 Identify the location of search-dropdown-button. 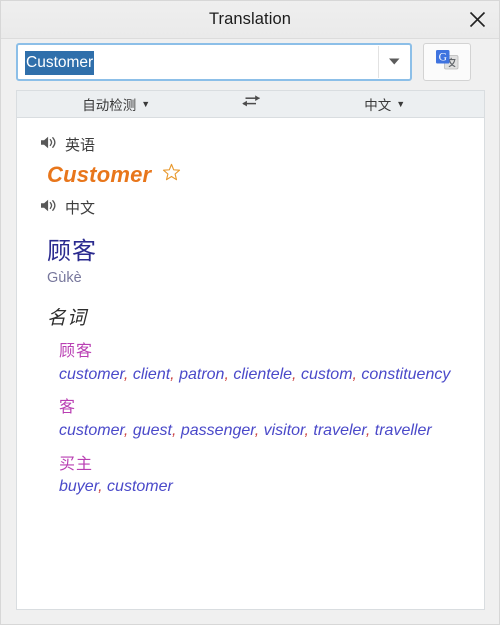
(393, 62).